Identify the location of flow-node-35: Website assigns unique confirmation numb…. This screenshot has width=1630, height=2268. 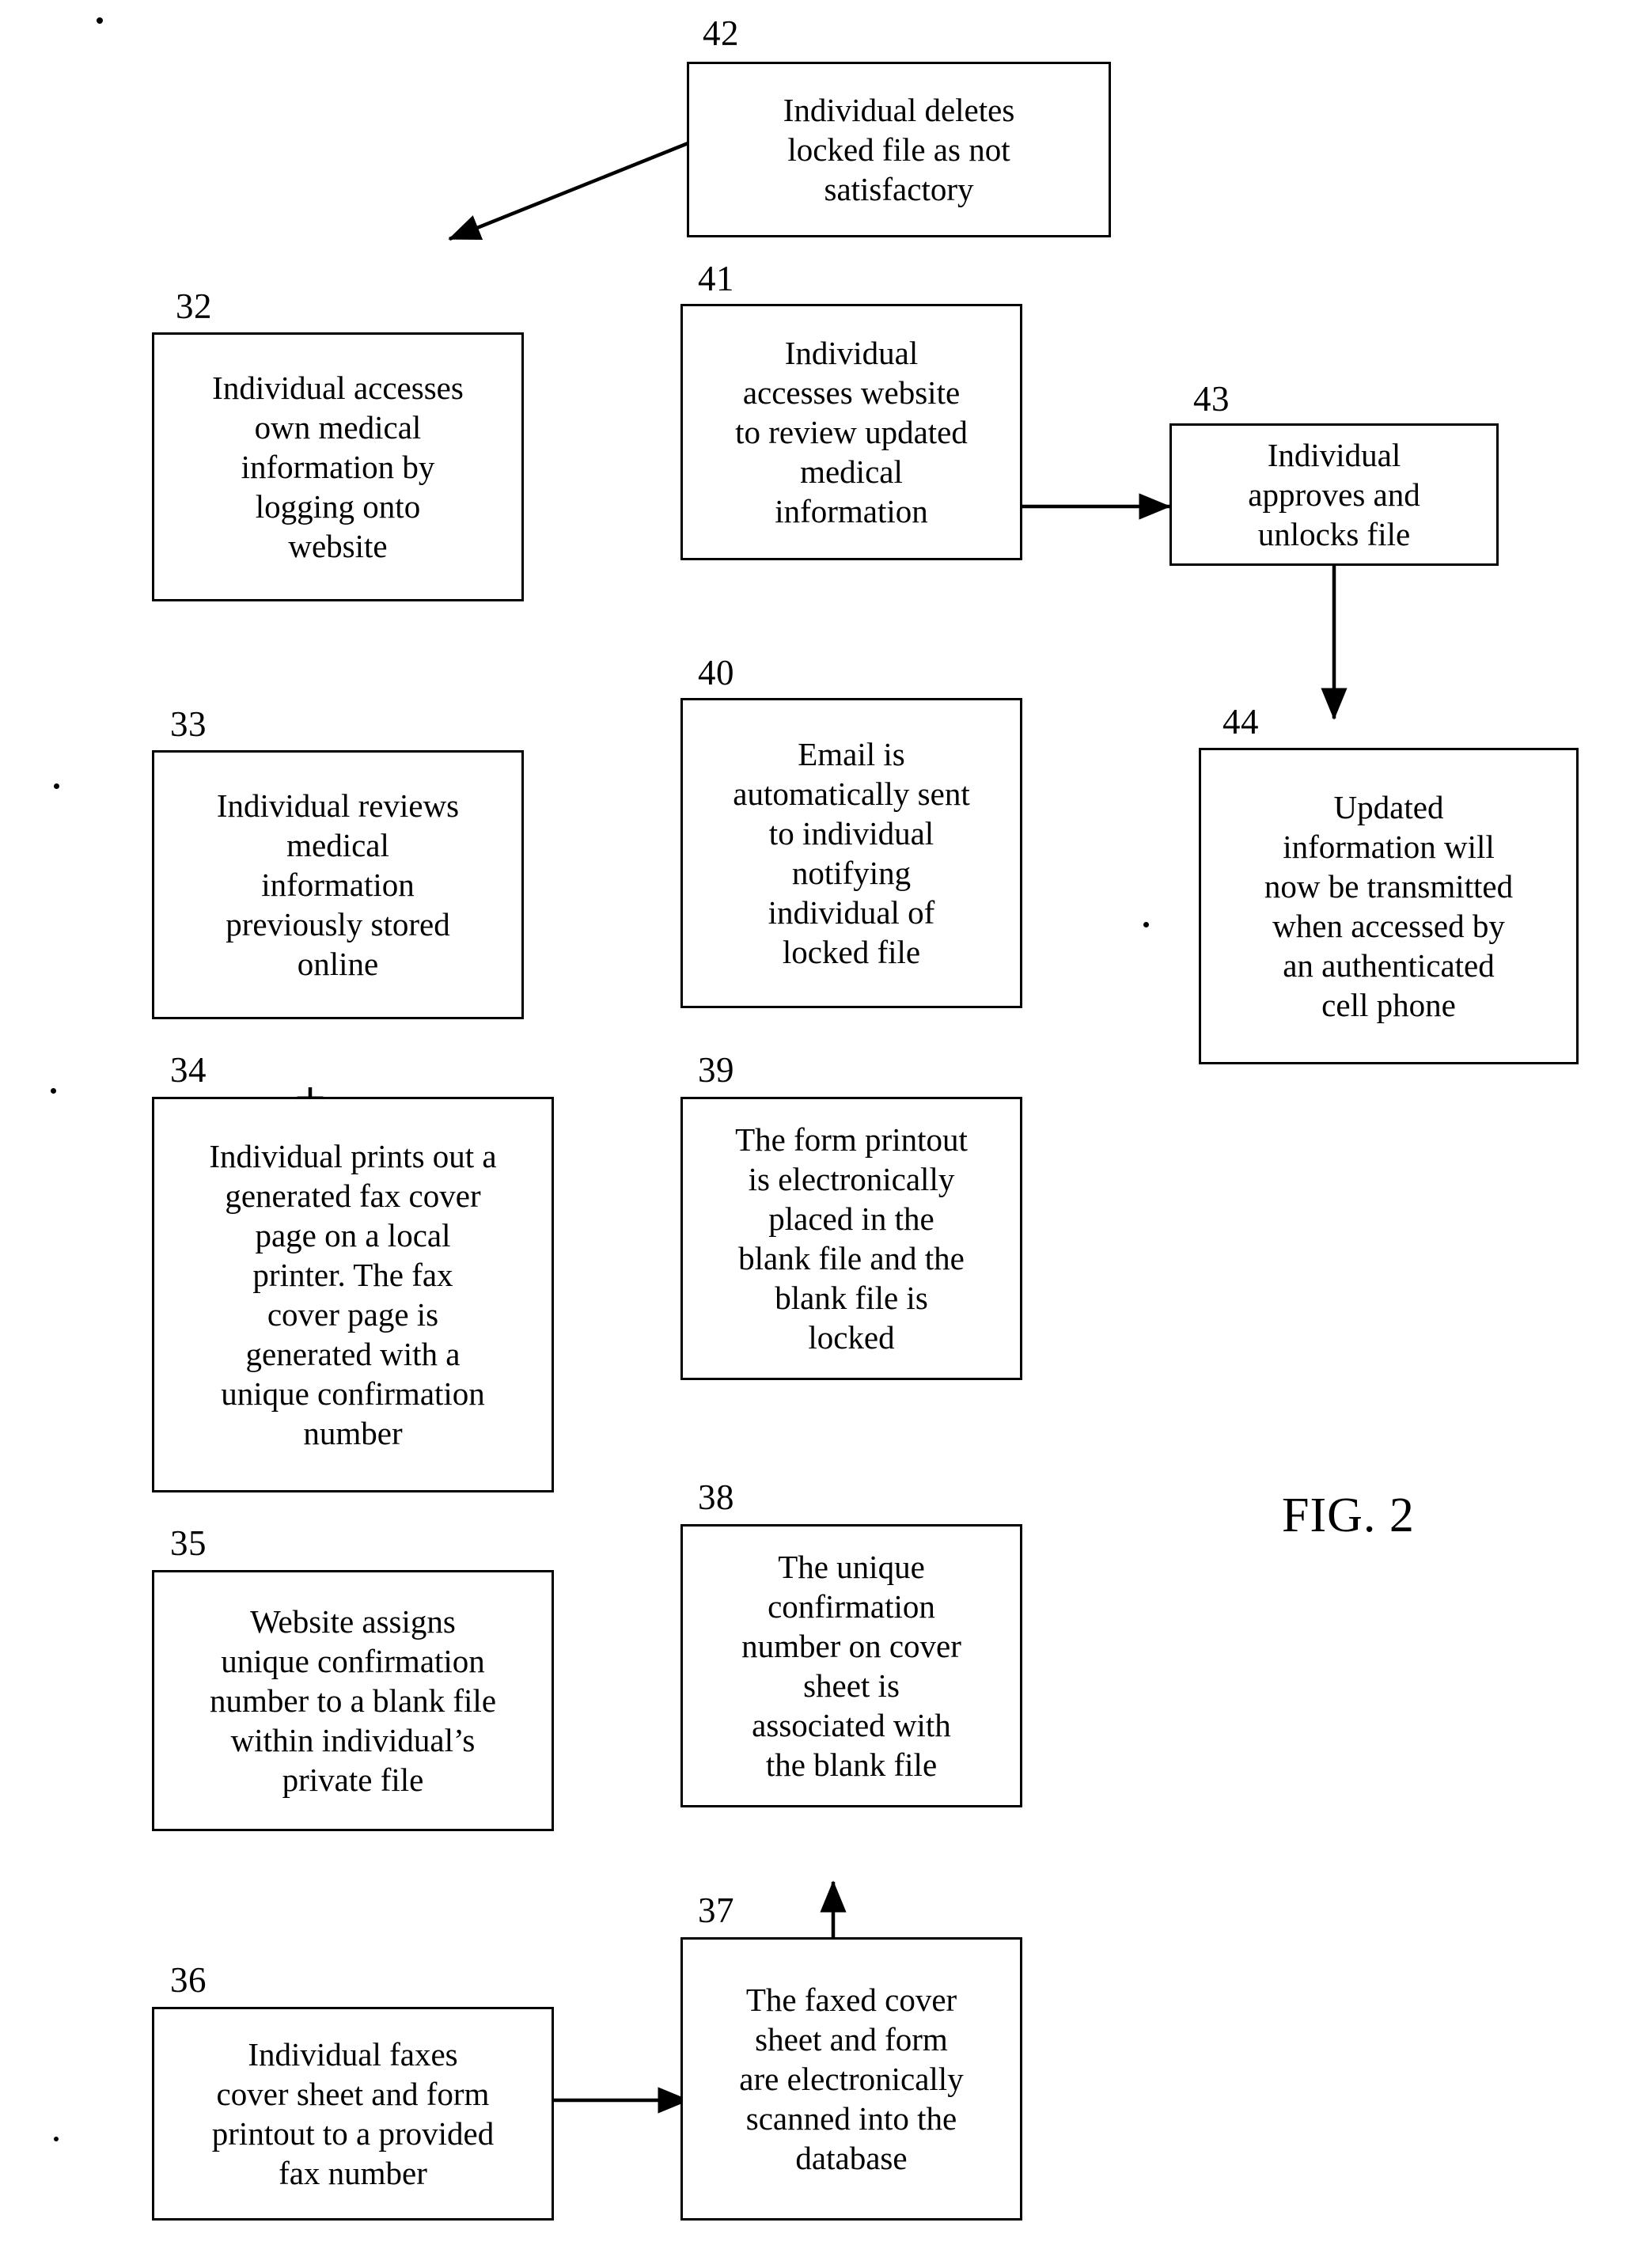
(353, 1700).